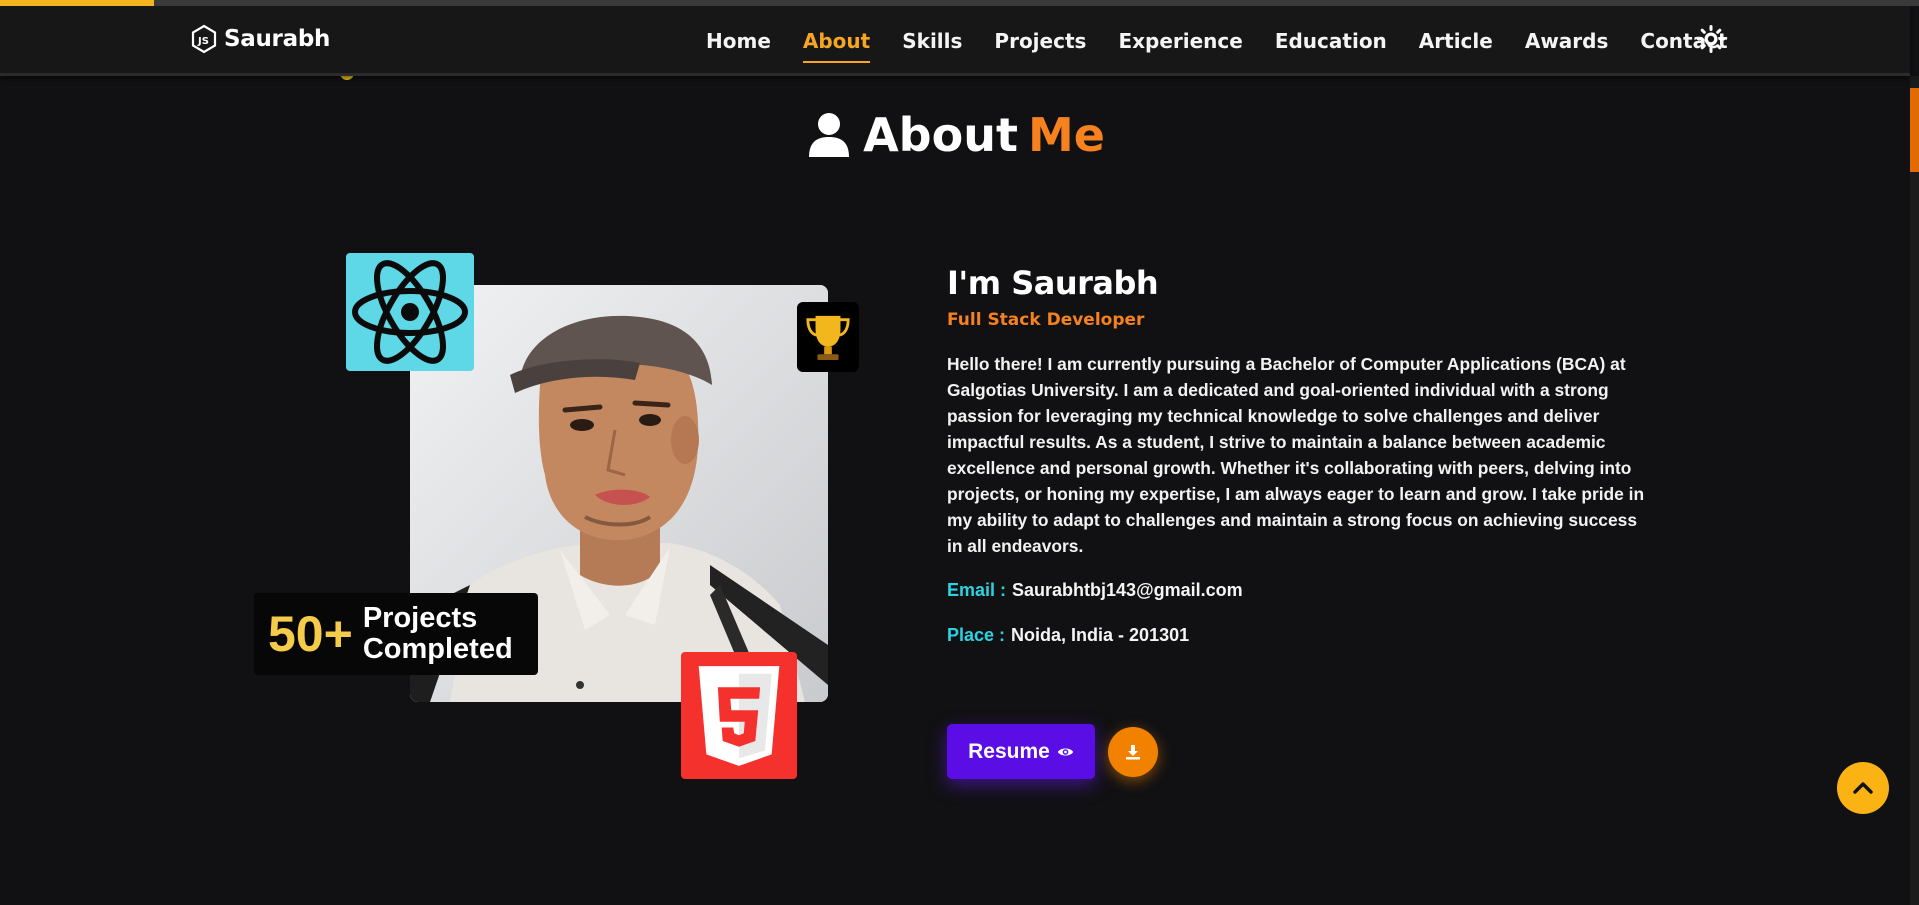 The image size is (1919, 905). Describe the element at coordinates (310, 634) in the screenshot. I see `projects-count: 50+` at that location.